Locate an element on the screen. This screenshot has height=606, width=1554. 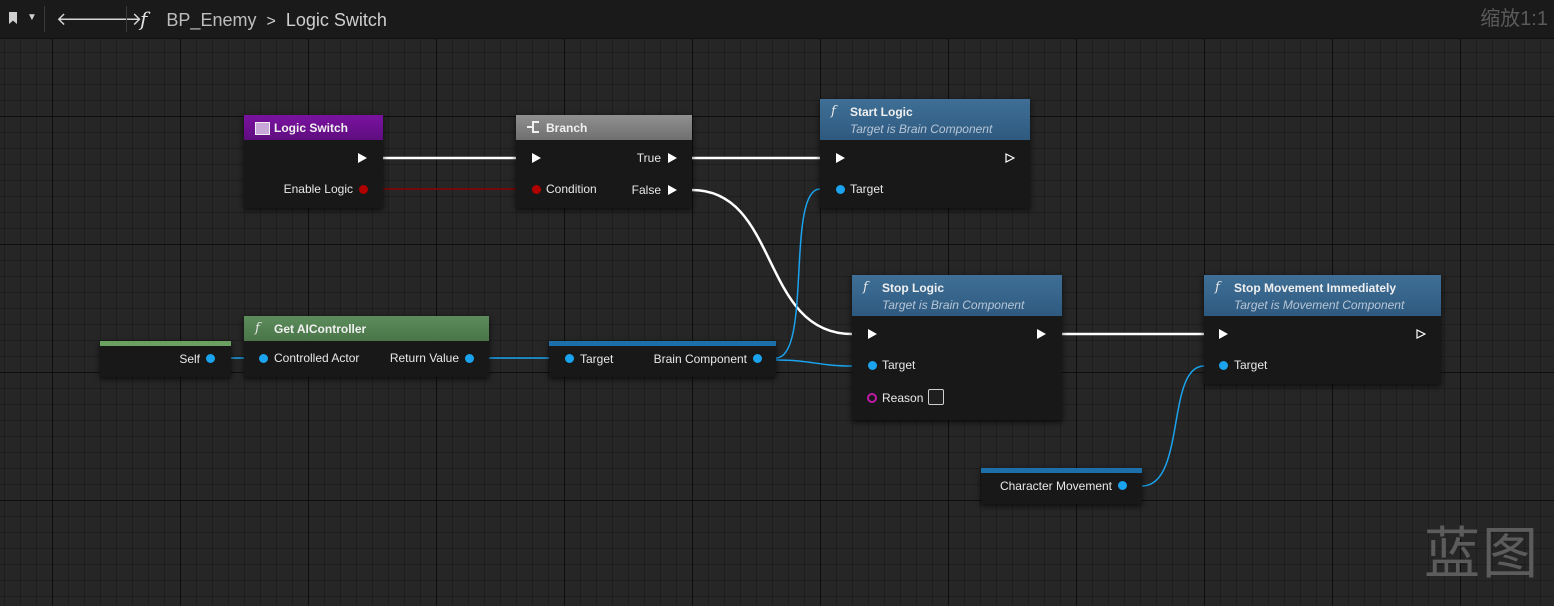
brain-component-node: Target Brain Component is located at coordinates (662, 359).